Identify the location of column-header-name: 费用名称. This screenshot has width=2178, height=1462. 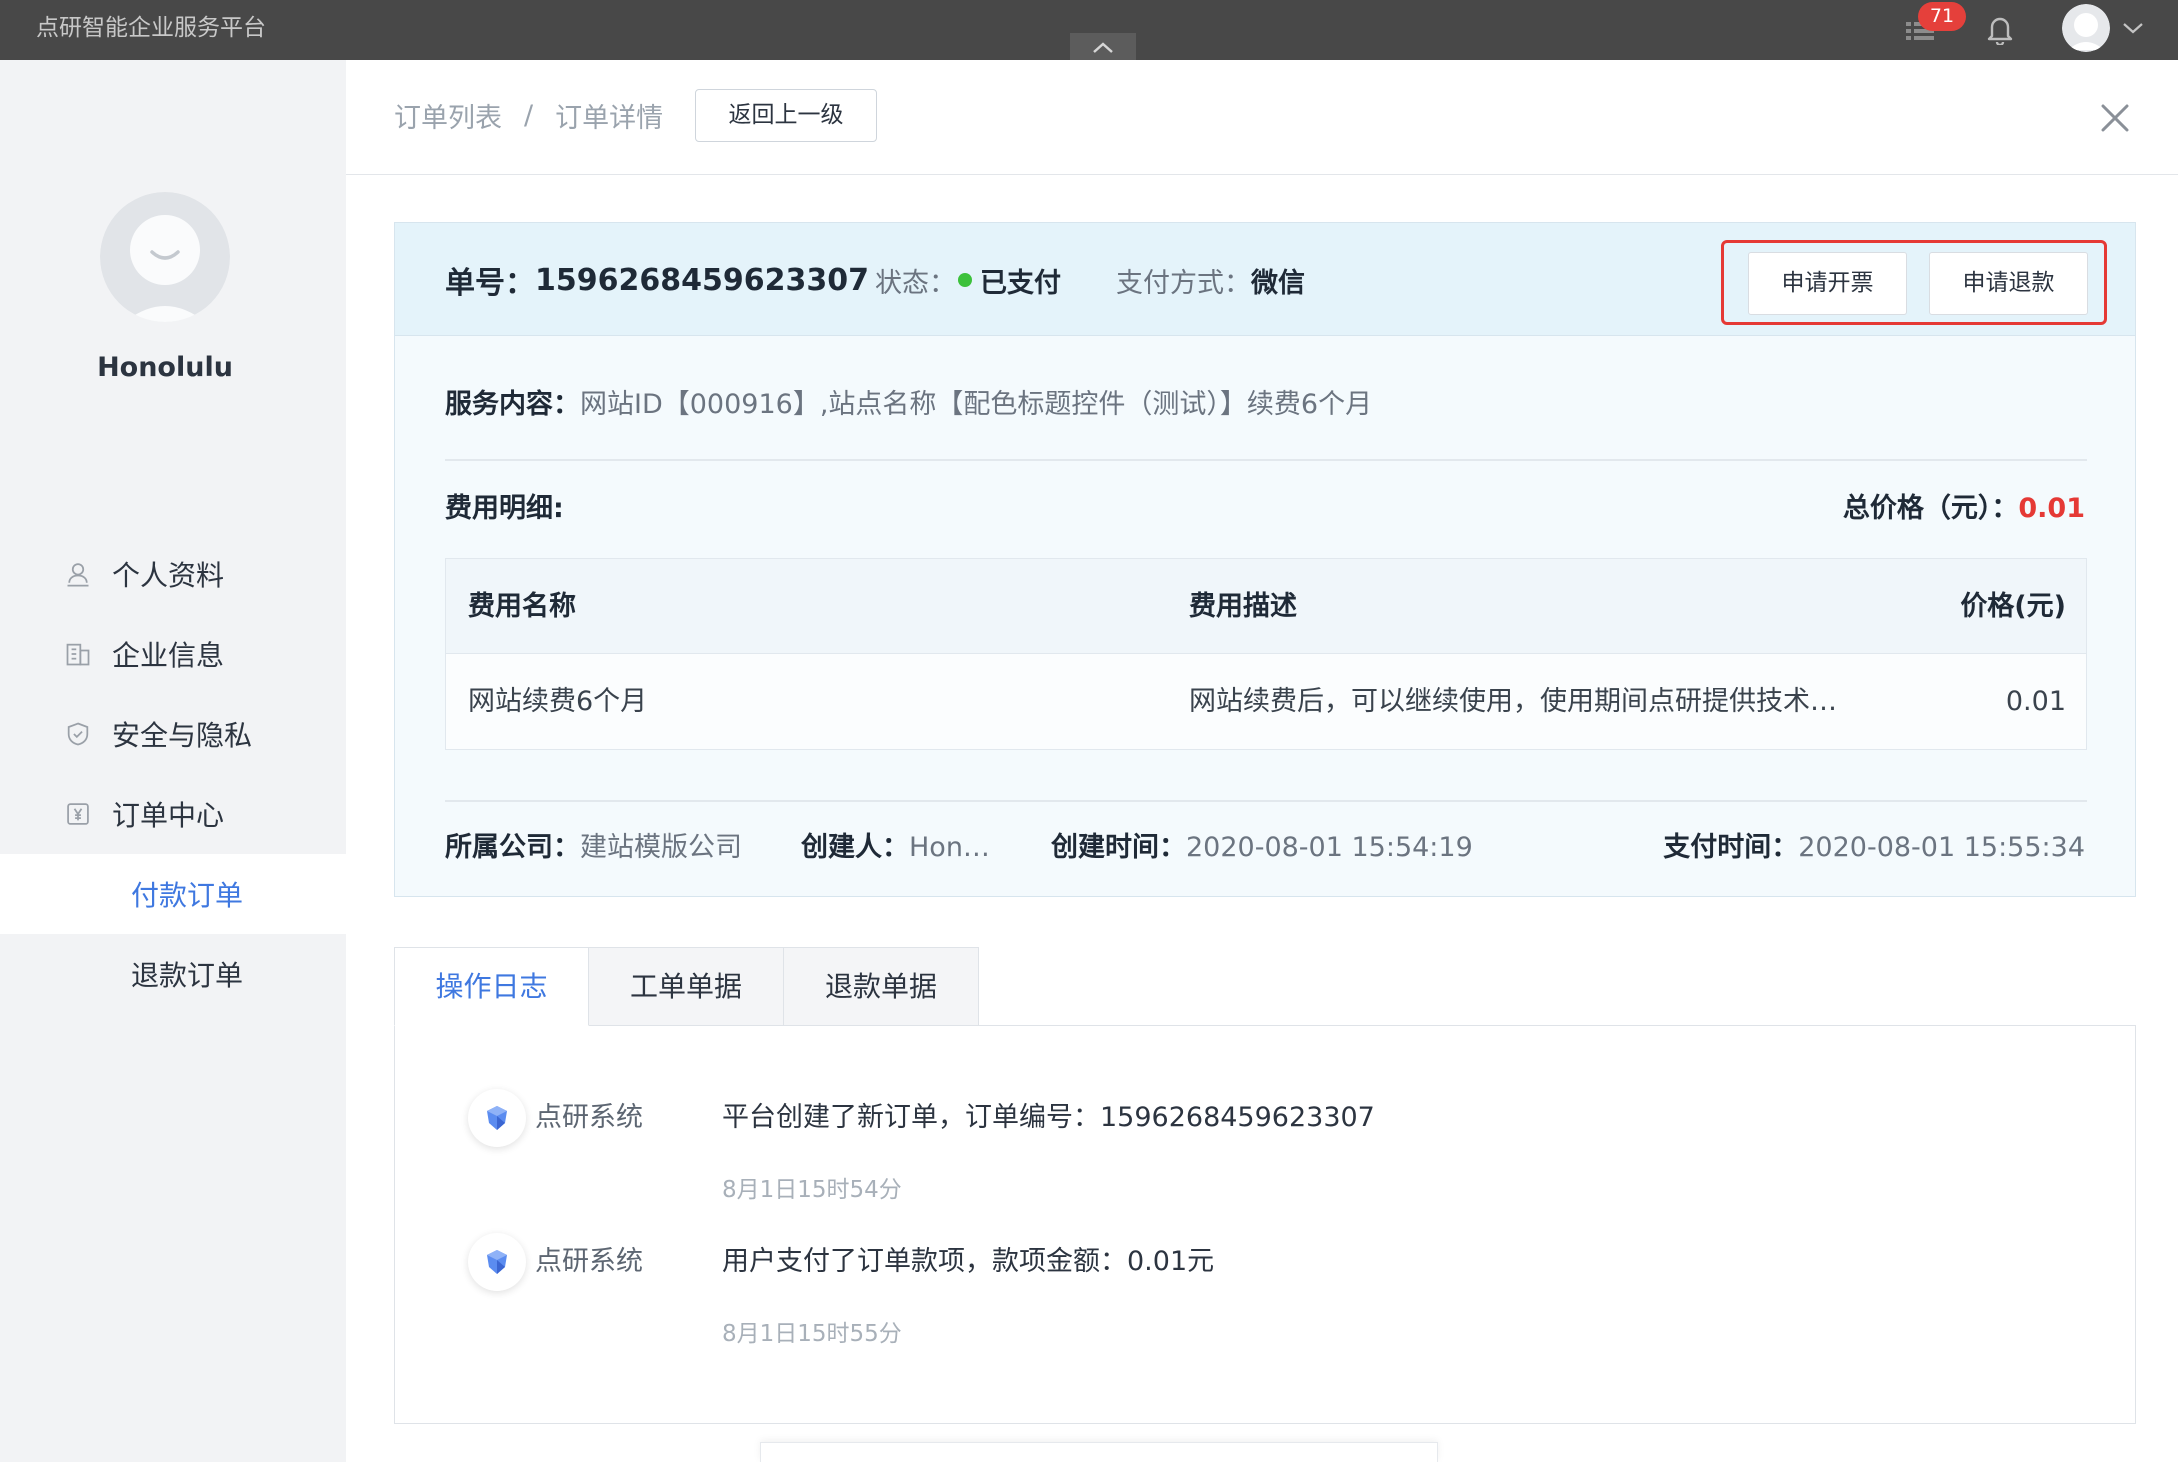
(522, 606).